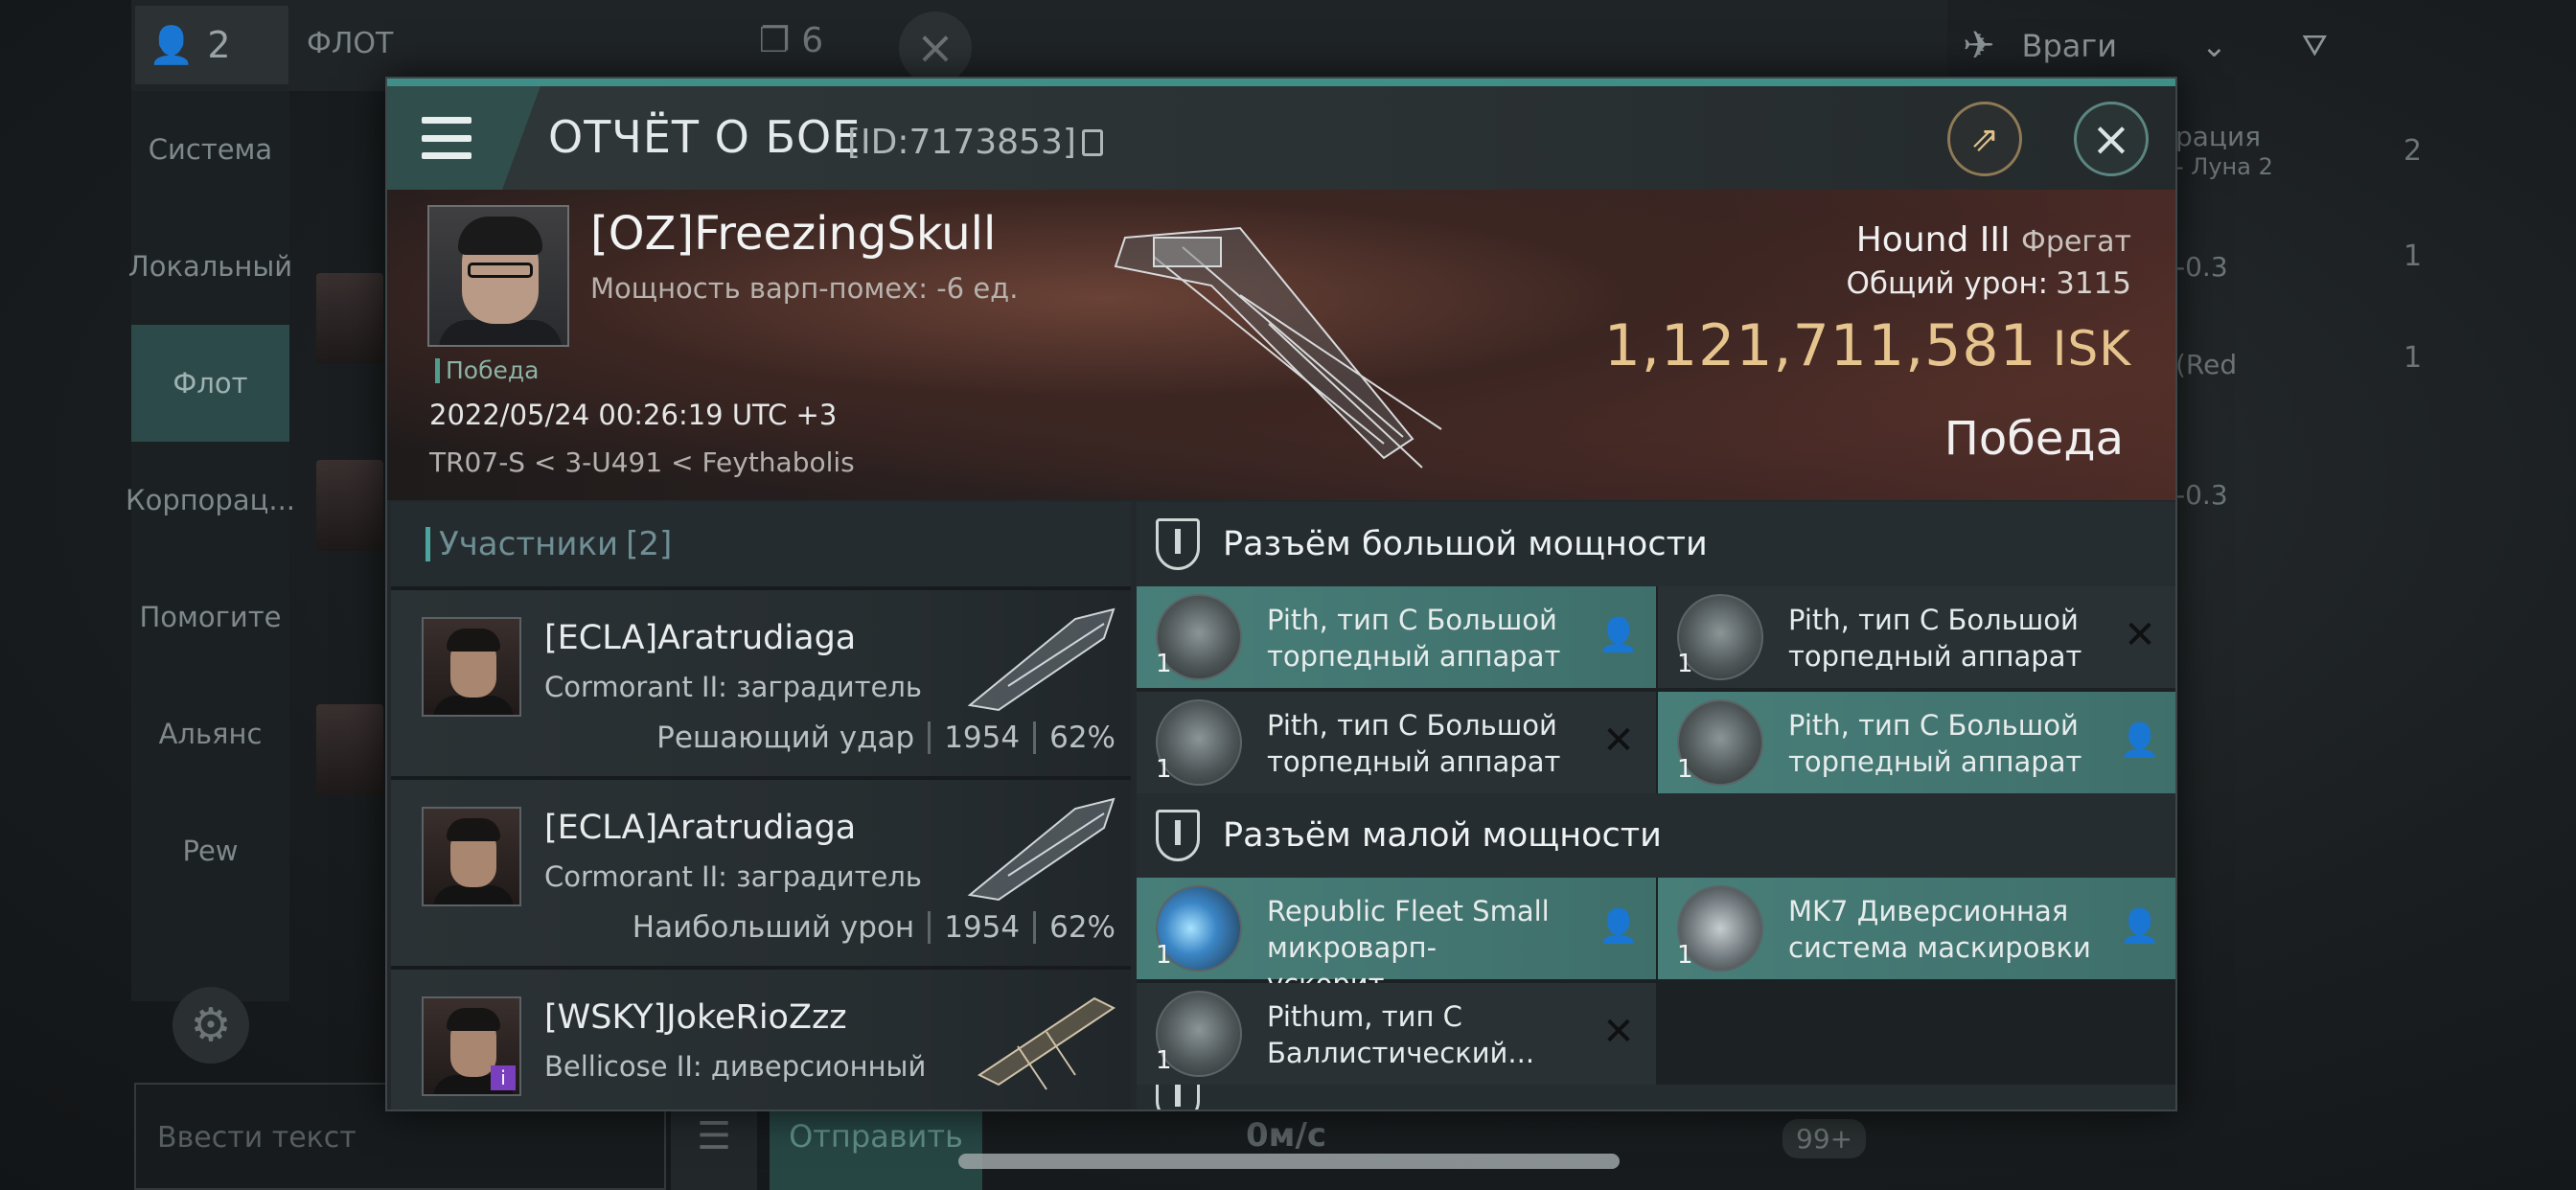  I want to click on close-icon: ×, so click(2111, 139).